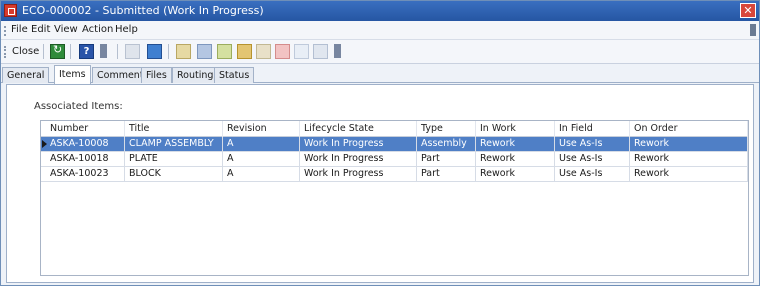  Describe the element at coordinates (753, 30) in the screenshot. I see `menu-overflow-icon` at that location.